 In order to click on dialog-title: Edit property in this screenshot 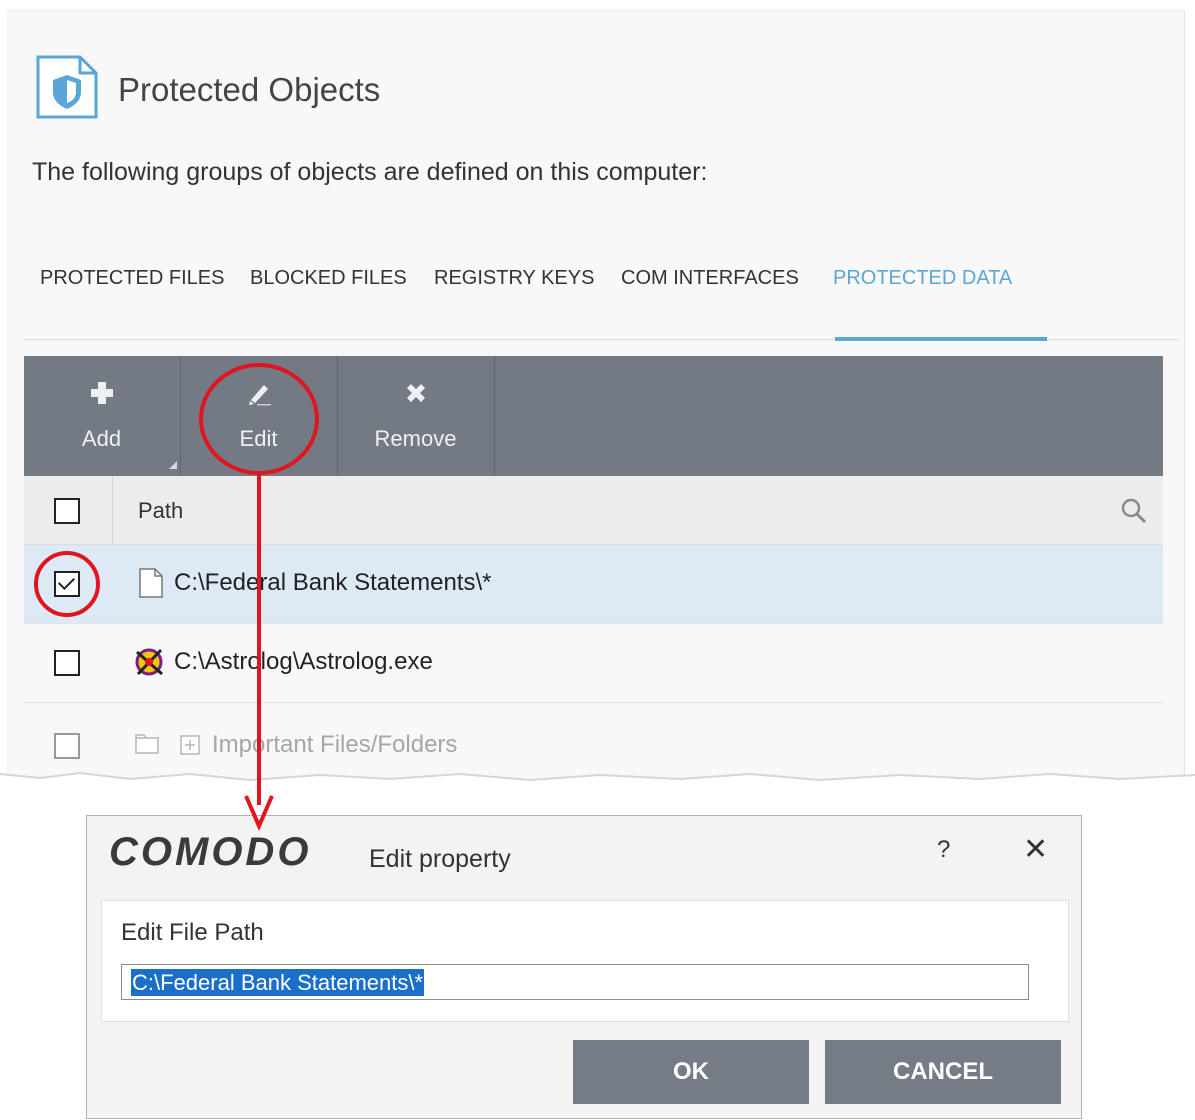, I will do `click(440, 859)`.